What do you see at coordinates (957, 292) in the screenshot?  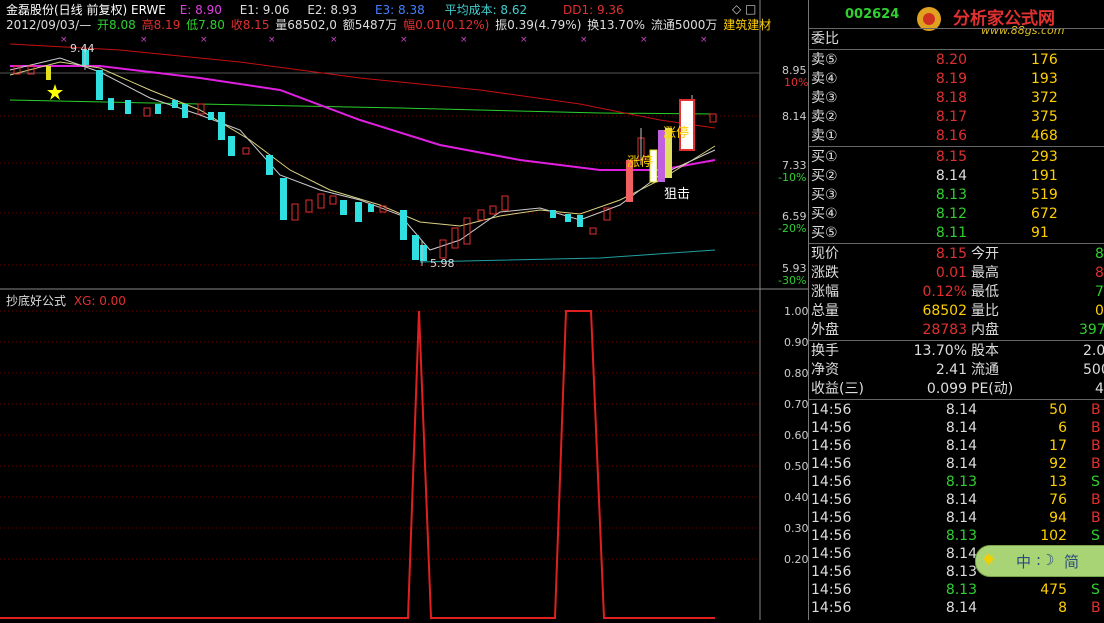 I see `stat-row: 涨幅 0.12% 最低 7` at bounding box center [957, 292].